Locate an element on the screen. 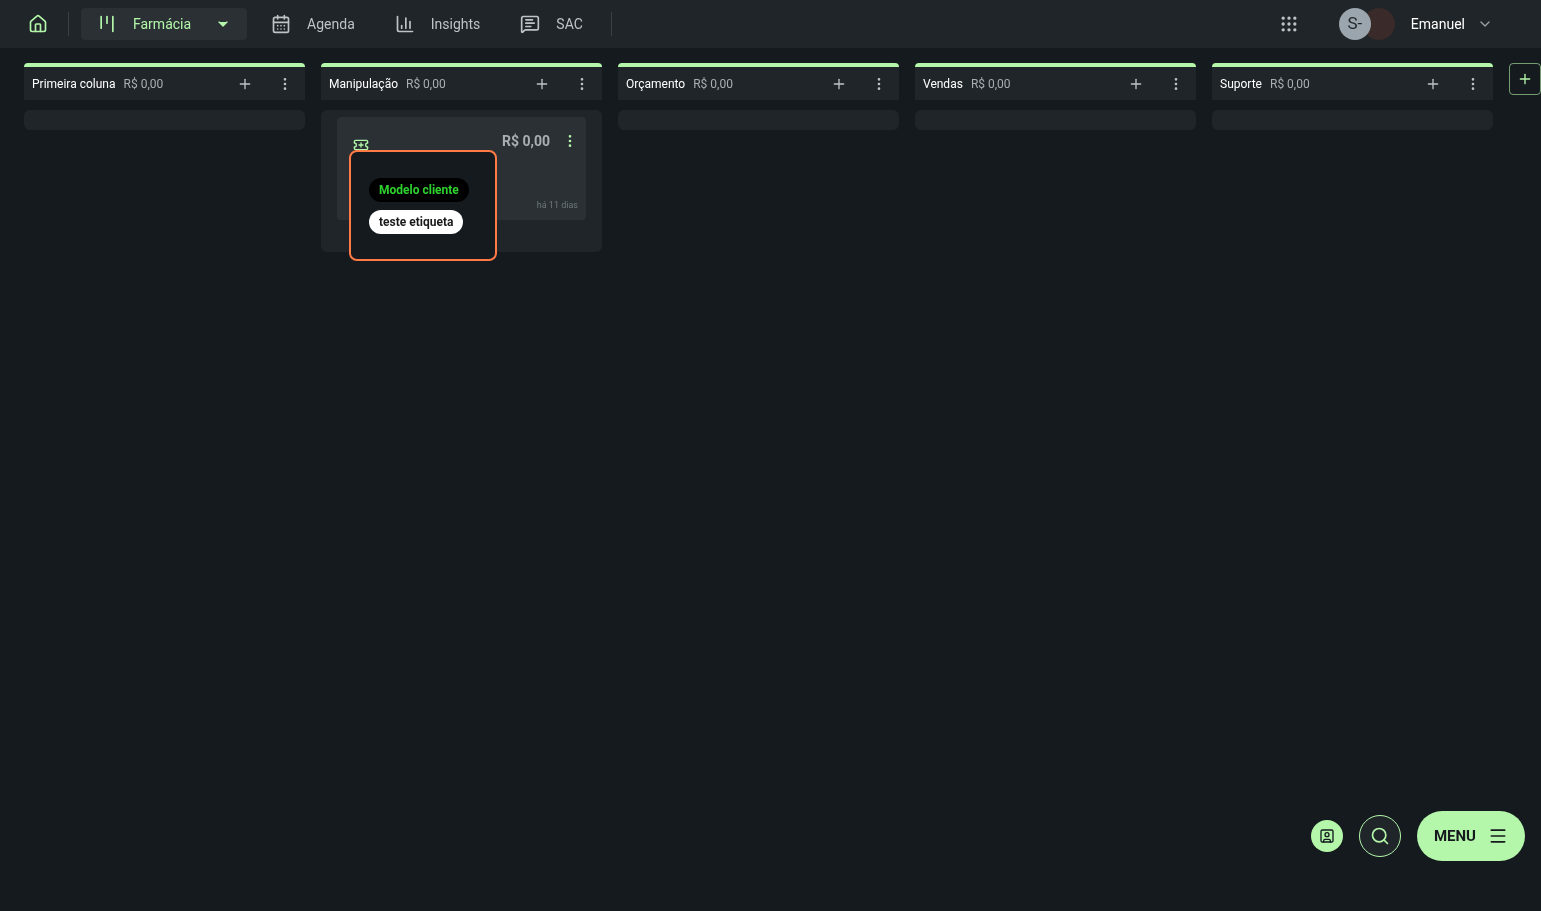 The image size is (1541, 911). user-menu: Emanuel is located at coordinates (1451, 24).